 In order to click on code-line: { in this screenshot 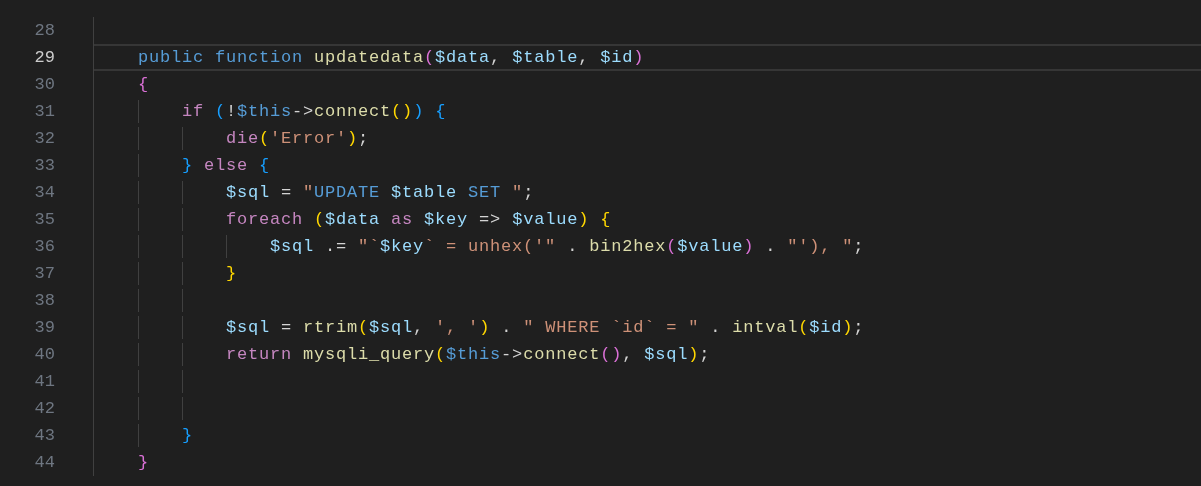, I will do `click(143, 85)`.